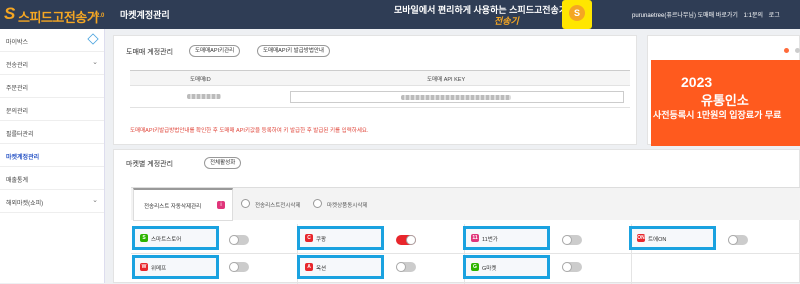 The image size is (800, 284). What do you see at coordinates (52, 40) in the screenshot?
I see `sidebar-item-mybox: 마이박스` at bounding box center [52, 40].